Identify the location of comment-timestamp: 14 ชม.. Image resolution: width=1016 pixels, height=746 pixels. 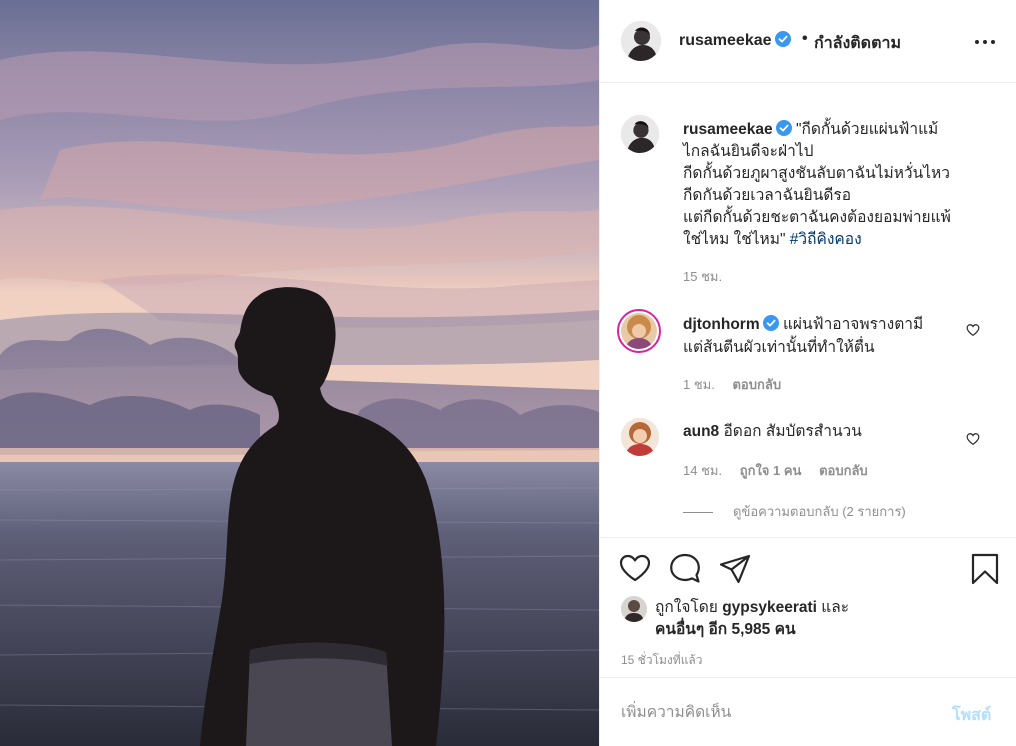
(703, 470).